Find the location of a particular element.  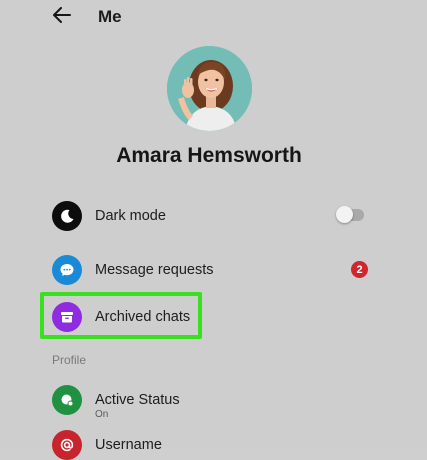

chat-bubble-icon is located at coordinates (67, 270).